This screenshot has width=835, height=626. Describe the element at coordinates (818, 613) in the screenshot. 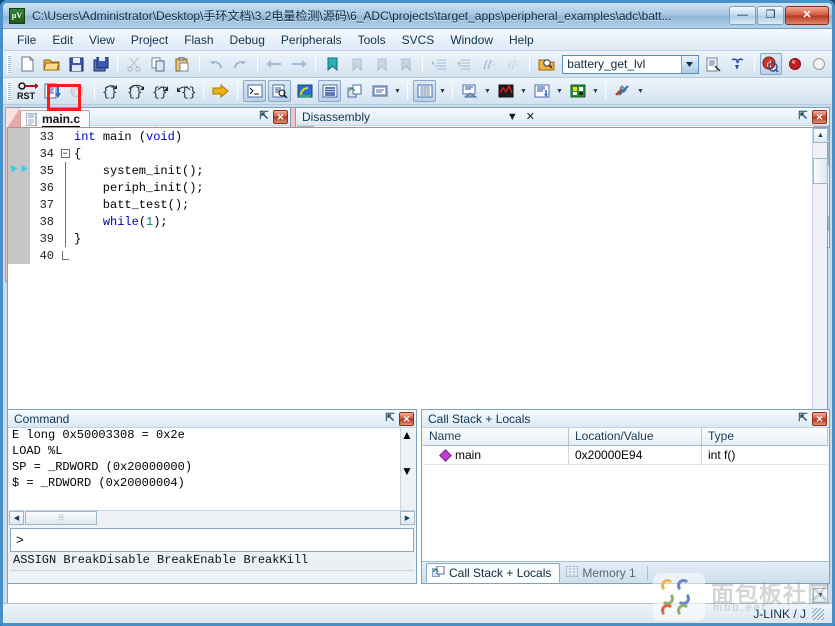

I see `resize-grip` at that location.